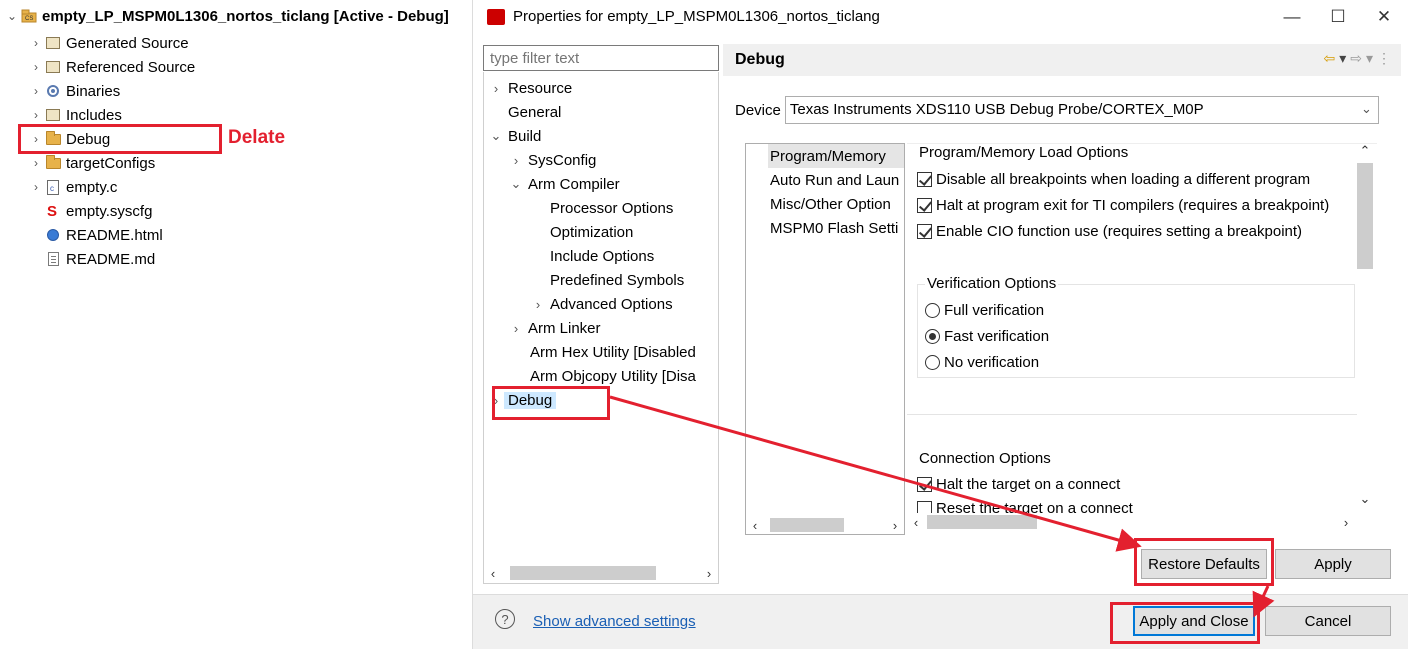  Describe the element at coordinates (602, 256) in the screenshot. I see `tree-item-include-options: Include Options` at that location.